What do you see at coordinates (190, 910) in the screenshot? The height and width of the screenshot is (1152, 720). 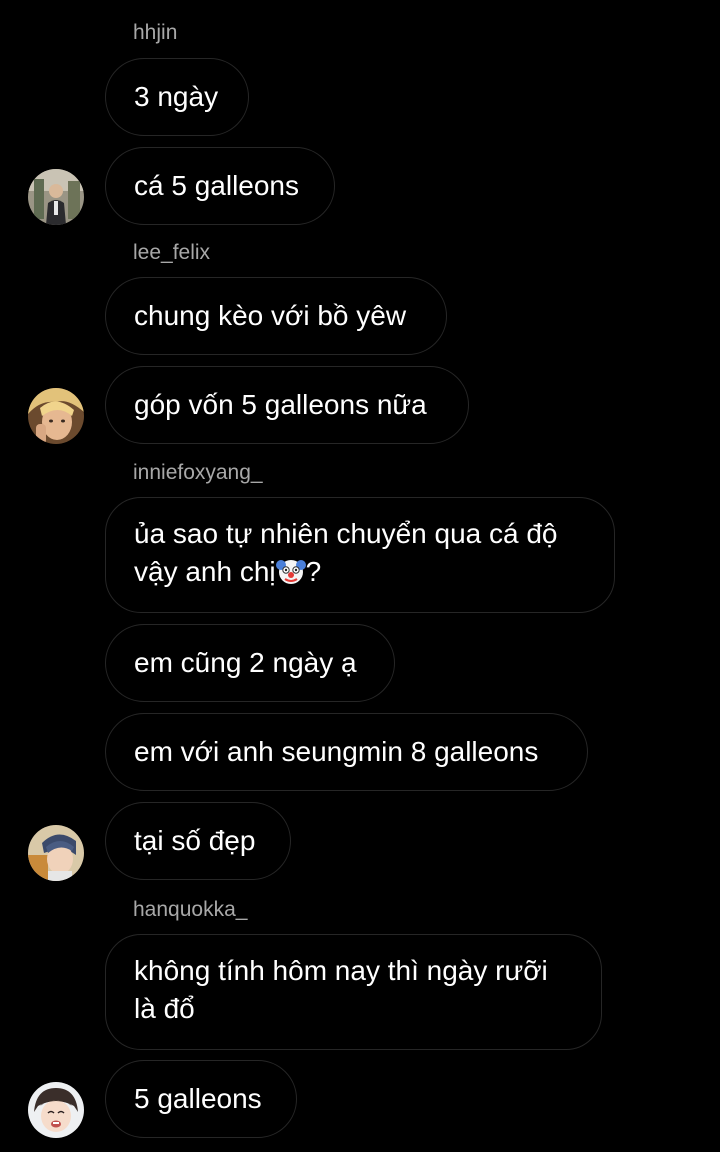 I see `sender-username: hanquokka_` at bounding box center [190, 910].